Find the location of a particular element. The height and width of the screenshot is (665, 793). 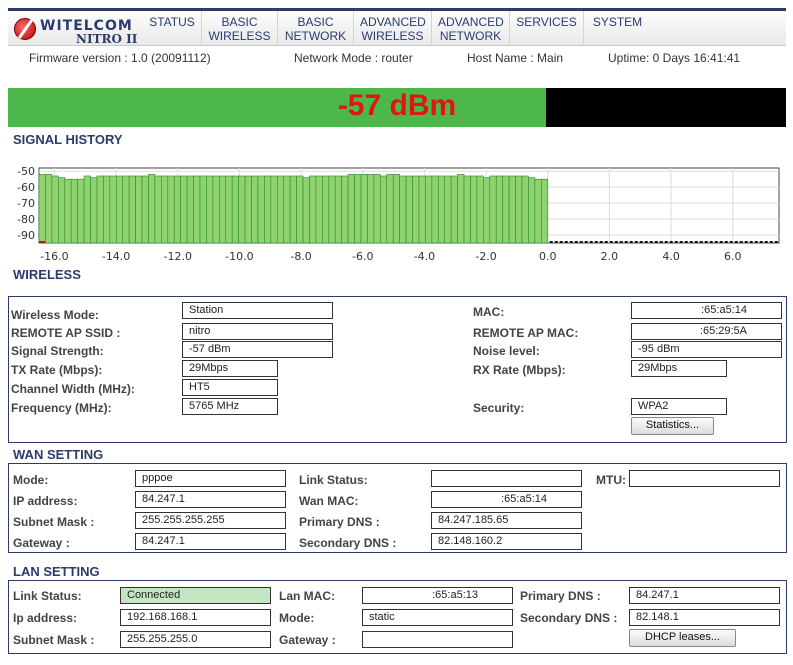

x-tick-label: -10.0 is located at coordinates (239, 256).